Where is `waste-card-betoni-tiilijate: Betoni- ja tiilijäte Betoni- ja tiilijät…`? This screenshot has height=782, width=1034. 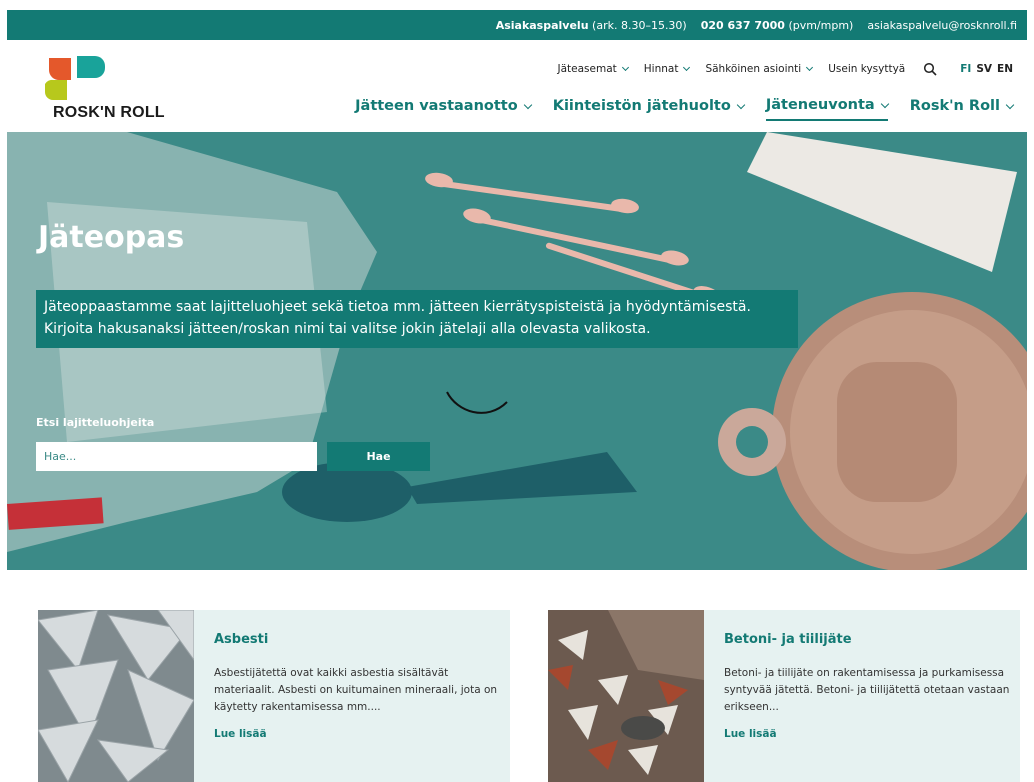
waste-card-betoni-tiilijate: Betoni- ja tiilijäte Betoni- ja tiilijät… is located at coordinates (784, 696).